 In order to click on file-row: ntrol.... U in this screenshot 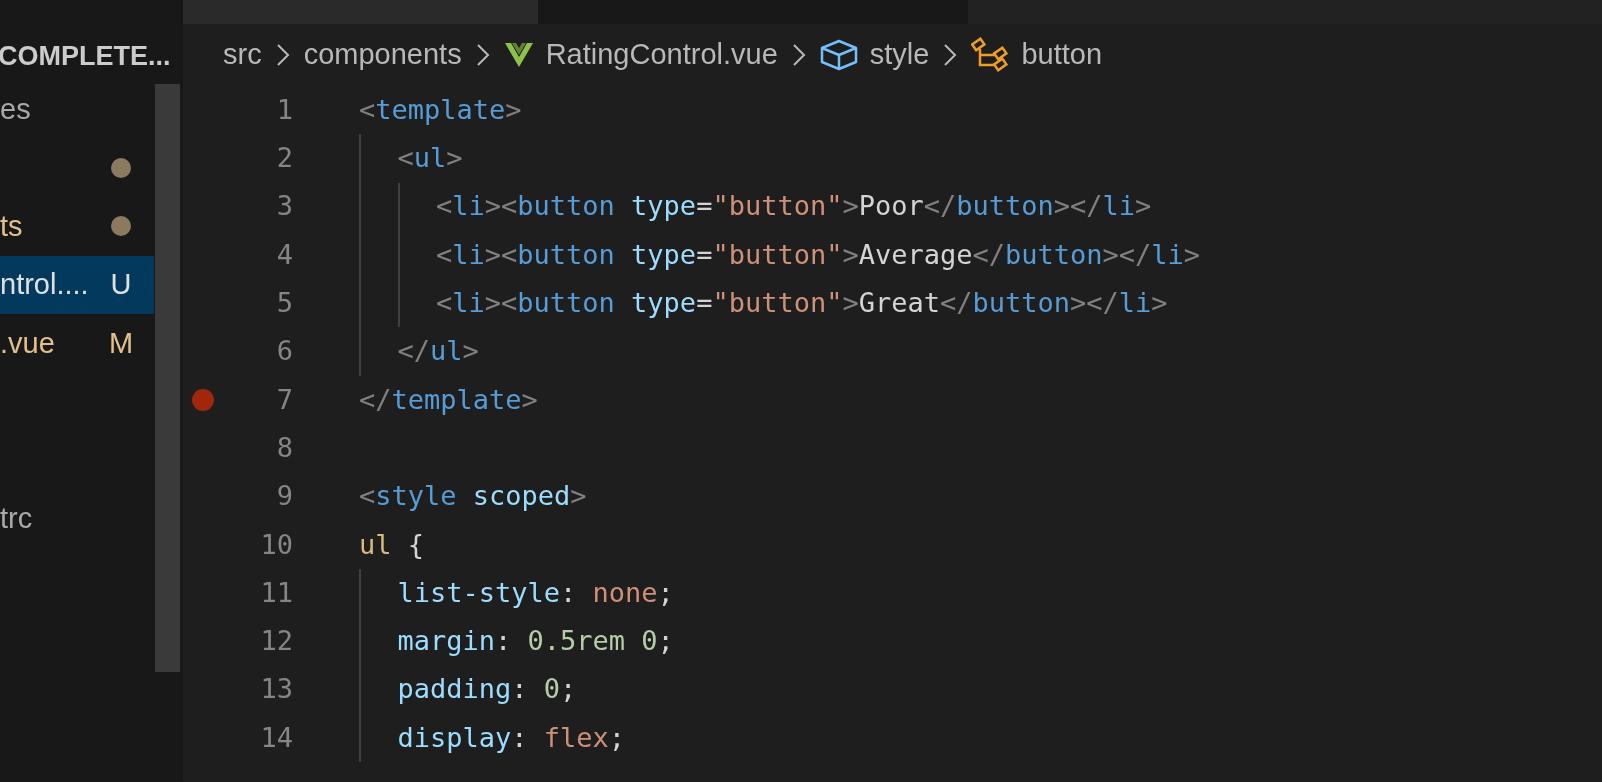, I will do `click(77, 284)`.